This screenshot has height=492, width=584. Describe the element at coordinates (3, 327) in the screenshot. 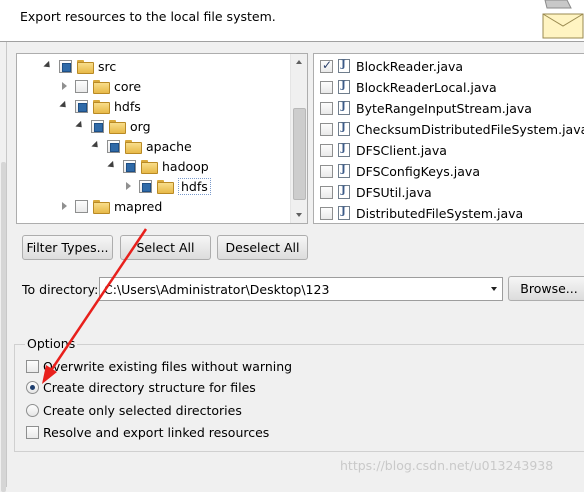

I see `outer-scrollbar-thumb` at that location.